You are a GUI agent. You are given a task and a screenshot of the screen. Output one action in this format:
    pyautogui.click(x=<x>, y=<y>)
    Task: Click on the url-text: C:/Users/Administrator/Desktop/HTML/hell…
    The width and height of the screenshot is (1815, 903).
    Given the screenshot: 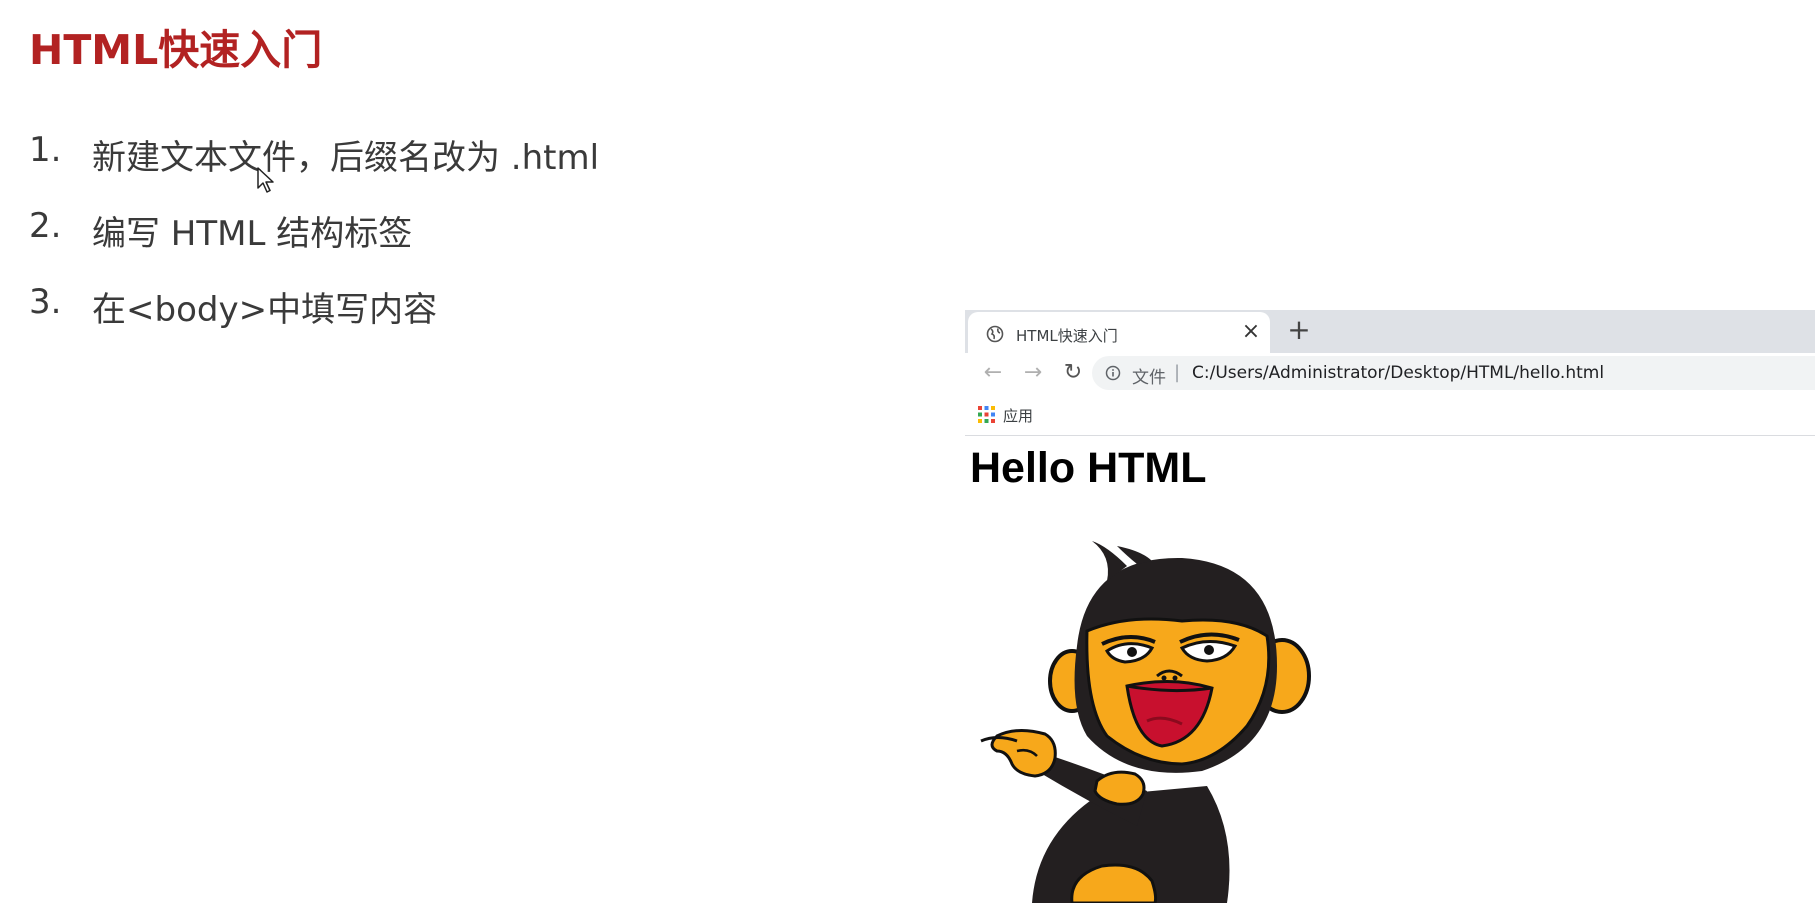 What is the action you would take?
    pyautogui.click(x=1398, y=373)
    